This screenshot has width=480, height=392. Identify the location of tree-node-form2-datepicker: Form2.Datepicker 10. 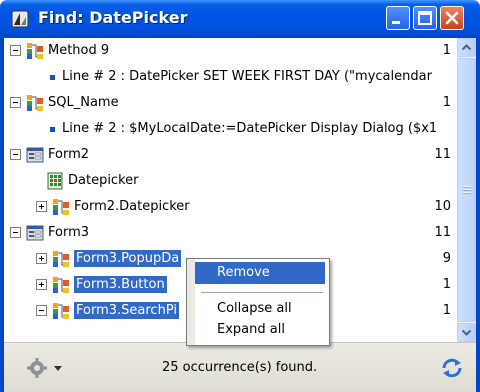
(230, 207).